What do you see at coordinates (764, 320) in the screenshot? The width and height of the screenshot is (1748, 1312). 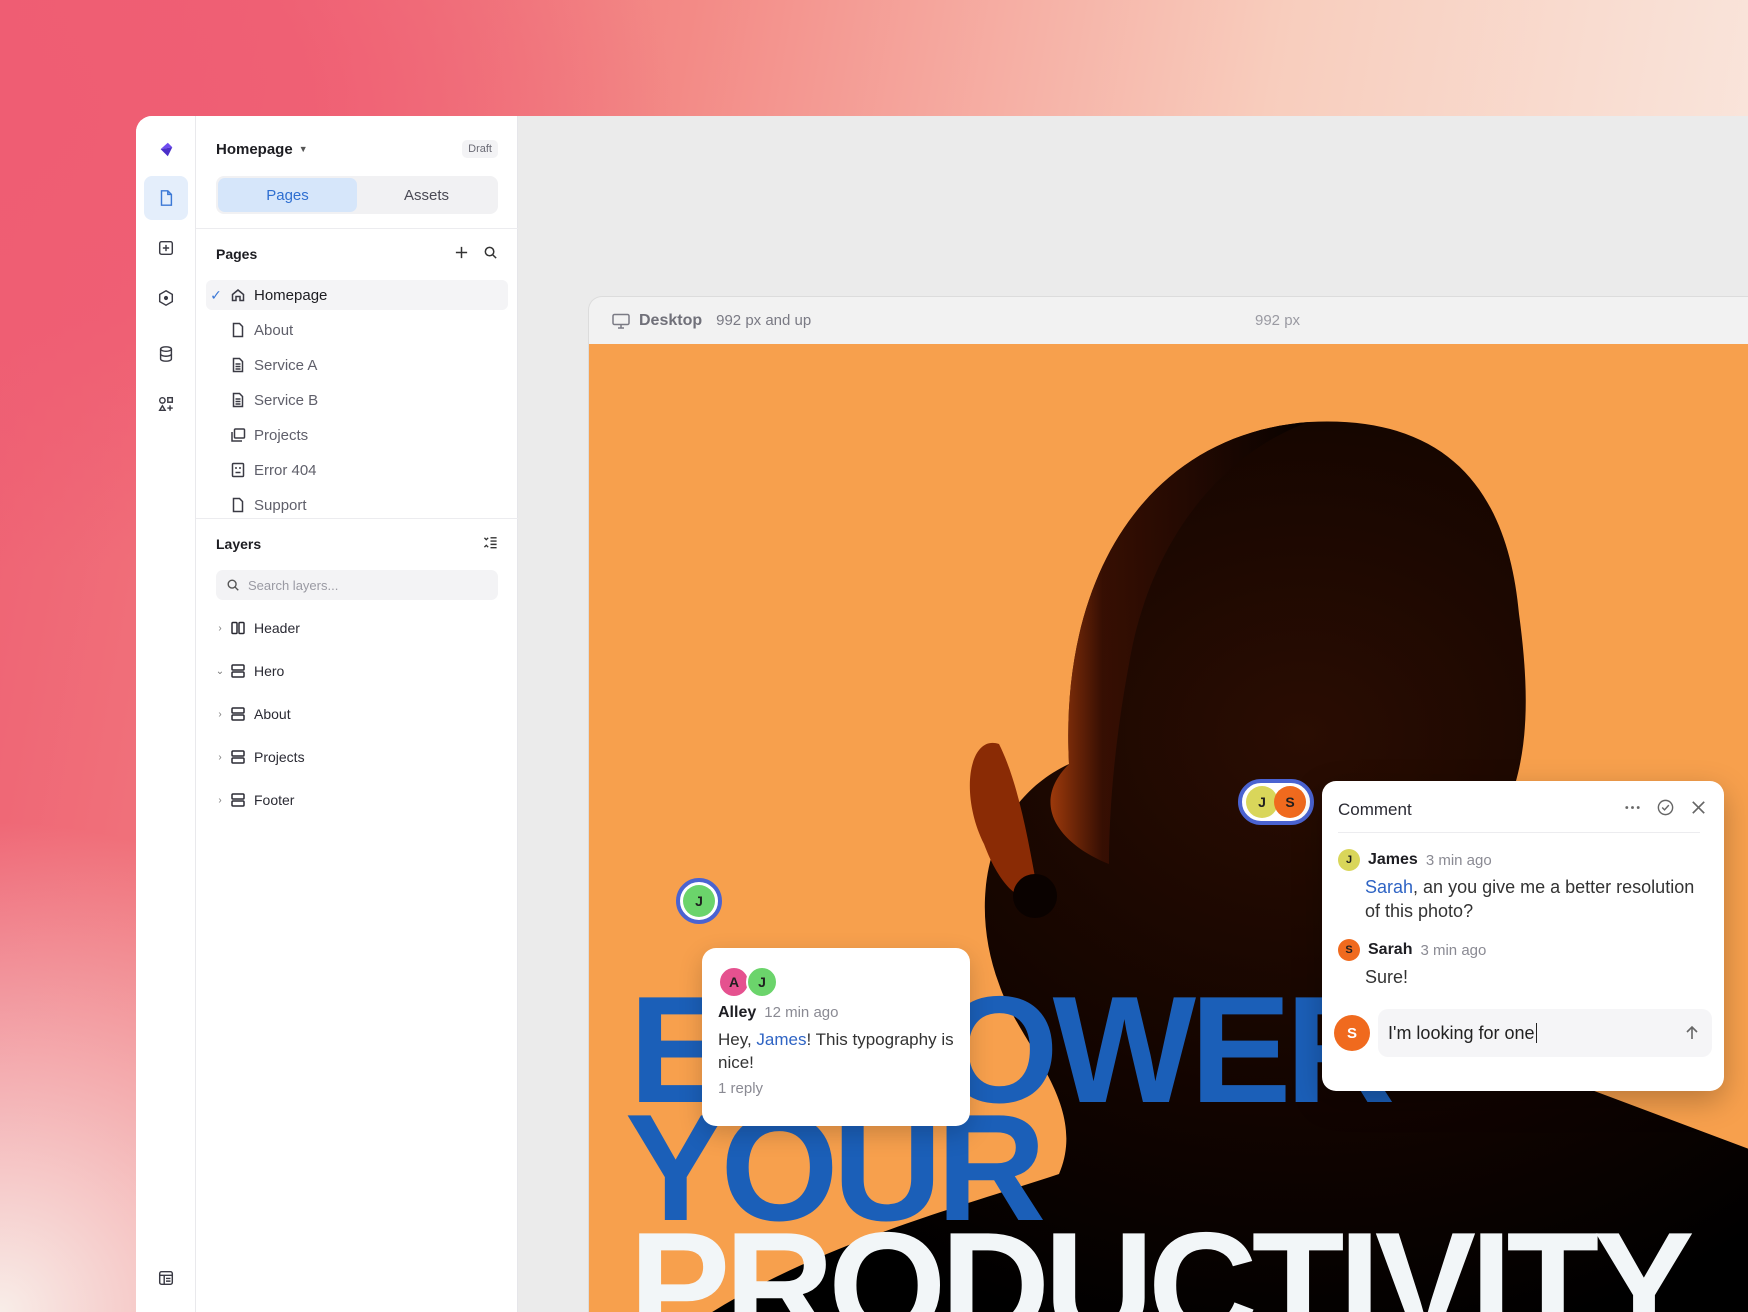 I see `breakpoint-range: 992 px and up` at bounding box center [764, 320].